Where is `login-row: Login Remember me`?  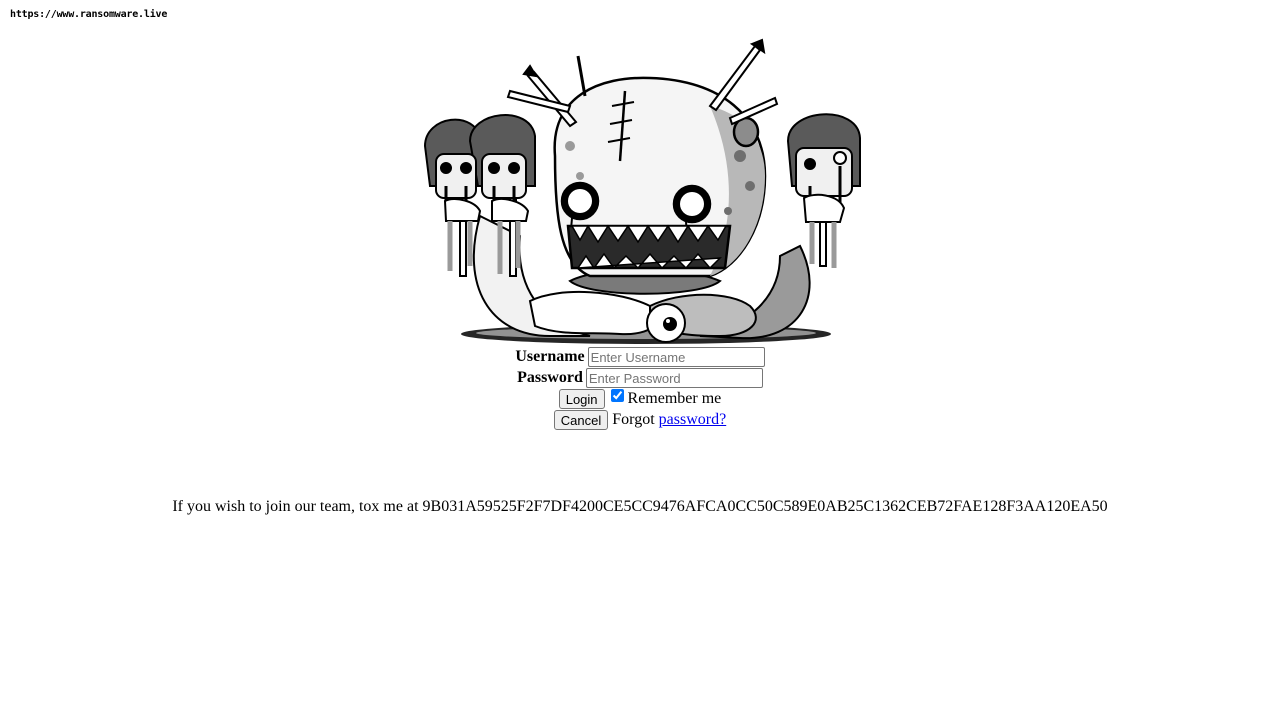 login-row: Login Remember me is located at coordinates (640, 399).